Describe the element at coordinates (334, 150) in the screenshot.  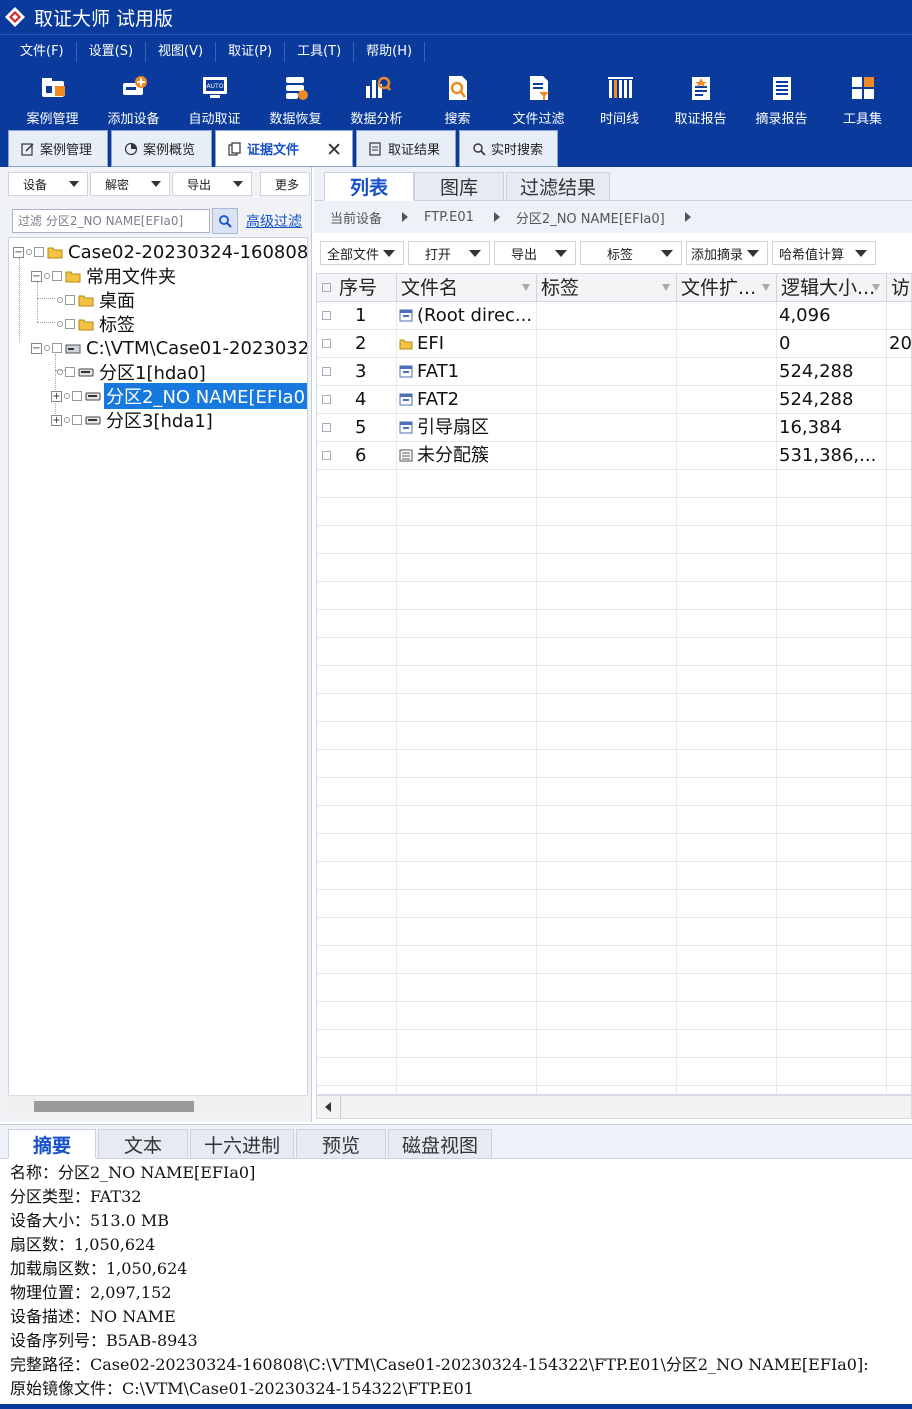
I see `close-tab-icon: ✕` at that location.